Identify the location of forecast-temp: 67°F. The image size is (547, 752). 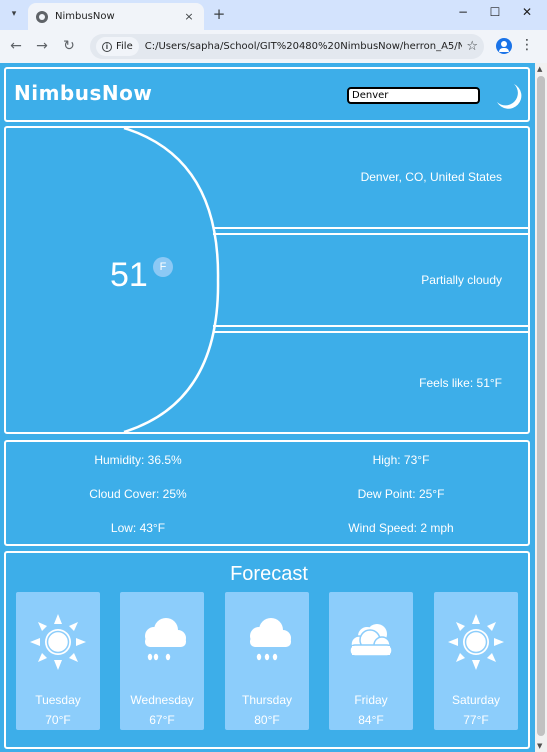
(162, 720).